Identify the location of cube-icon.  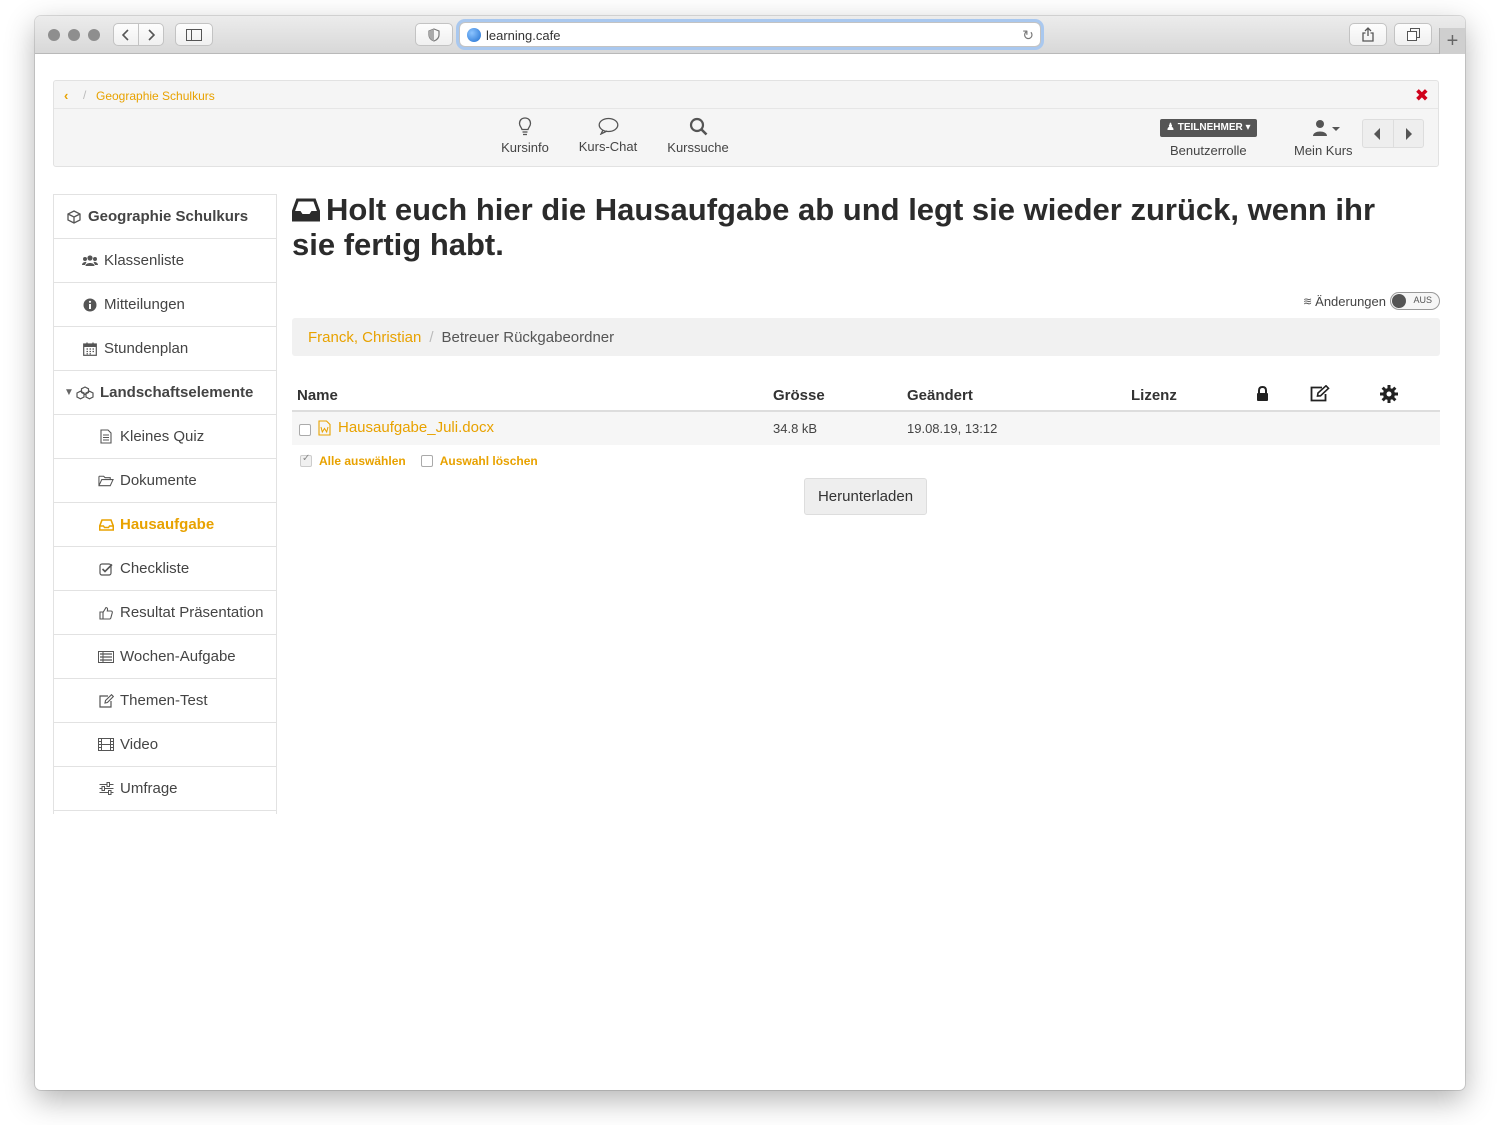
(74, 216).